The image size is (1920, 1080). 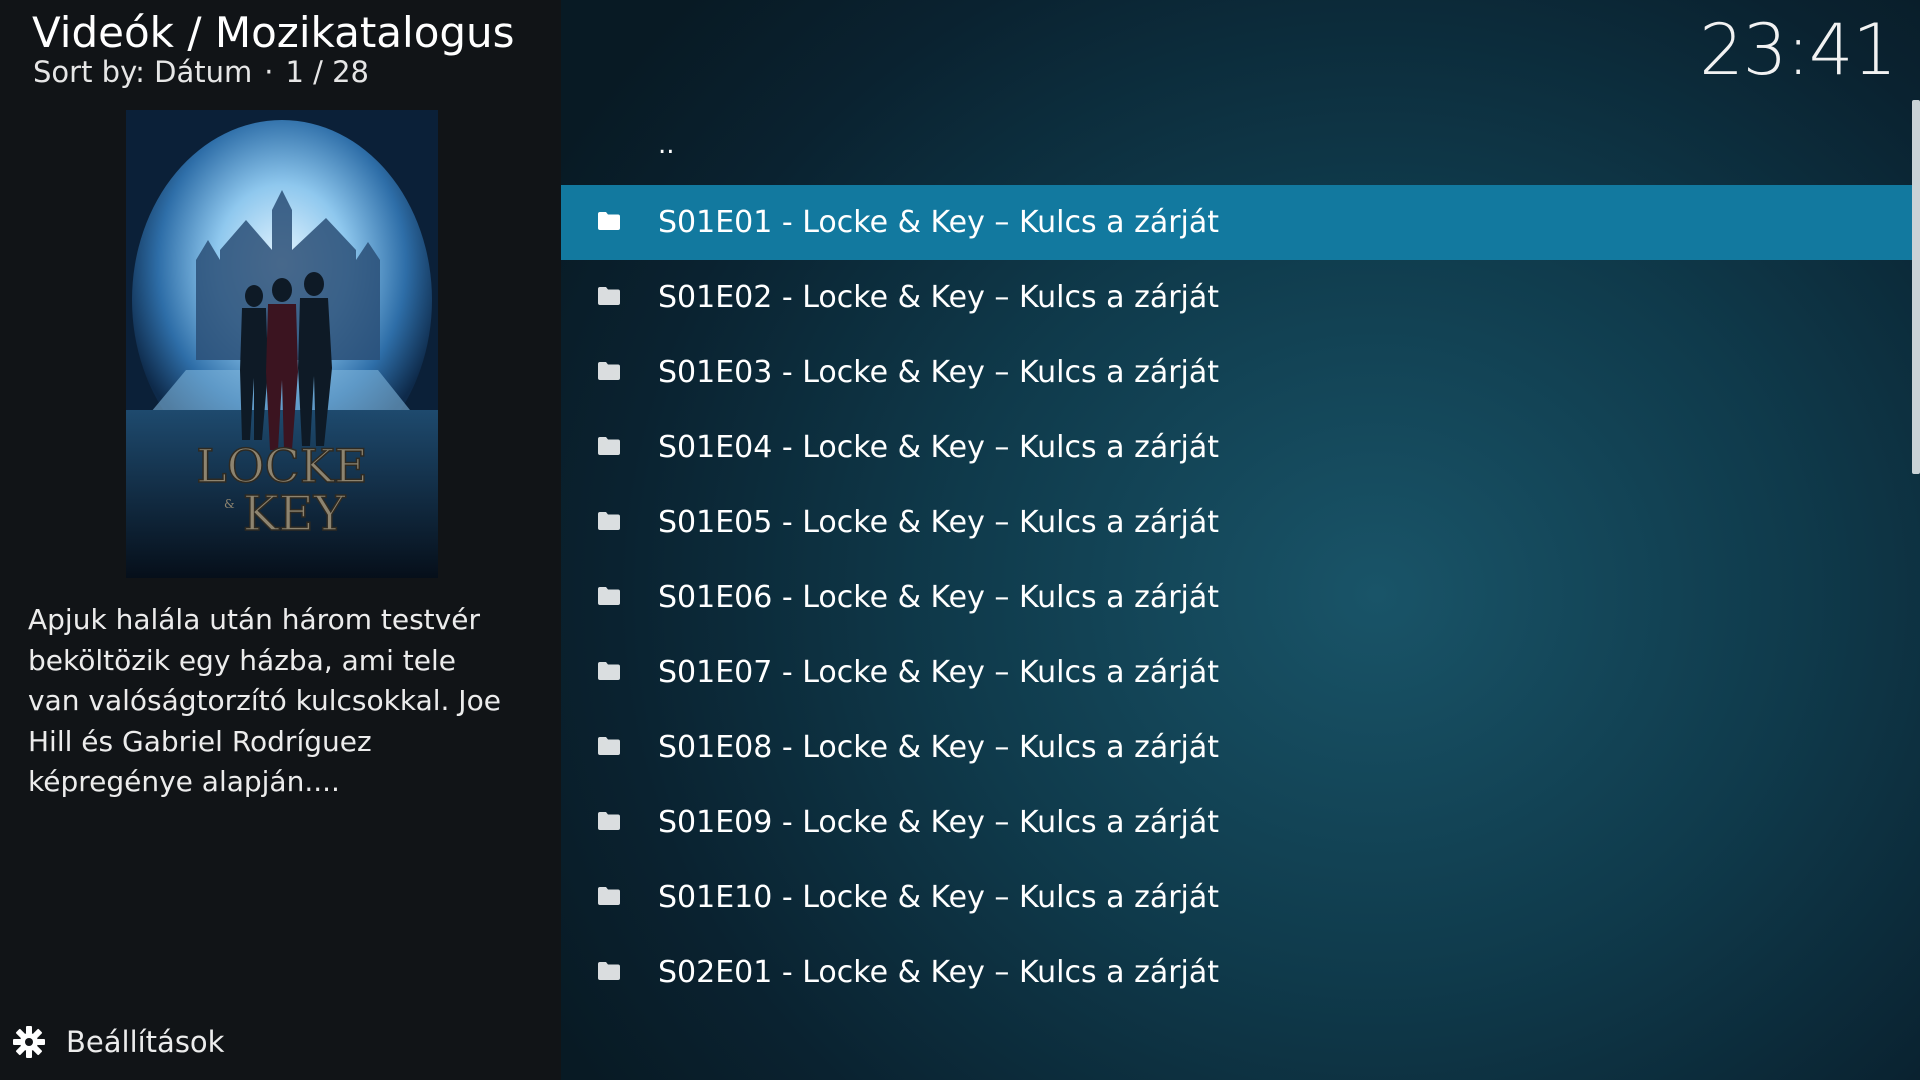 I want to click on list-item: S01E06 - Locke & Key – Kulcs a zárját, so click(x=1237, y=597).